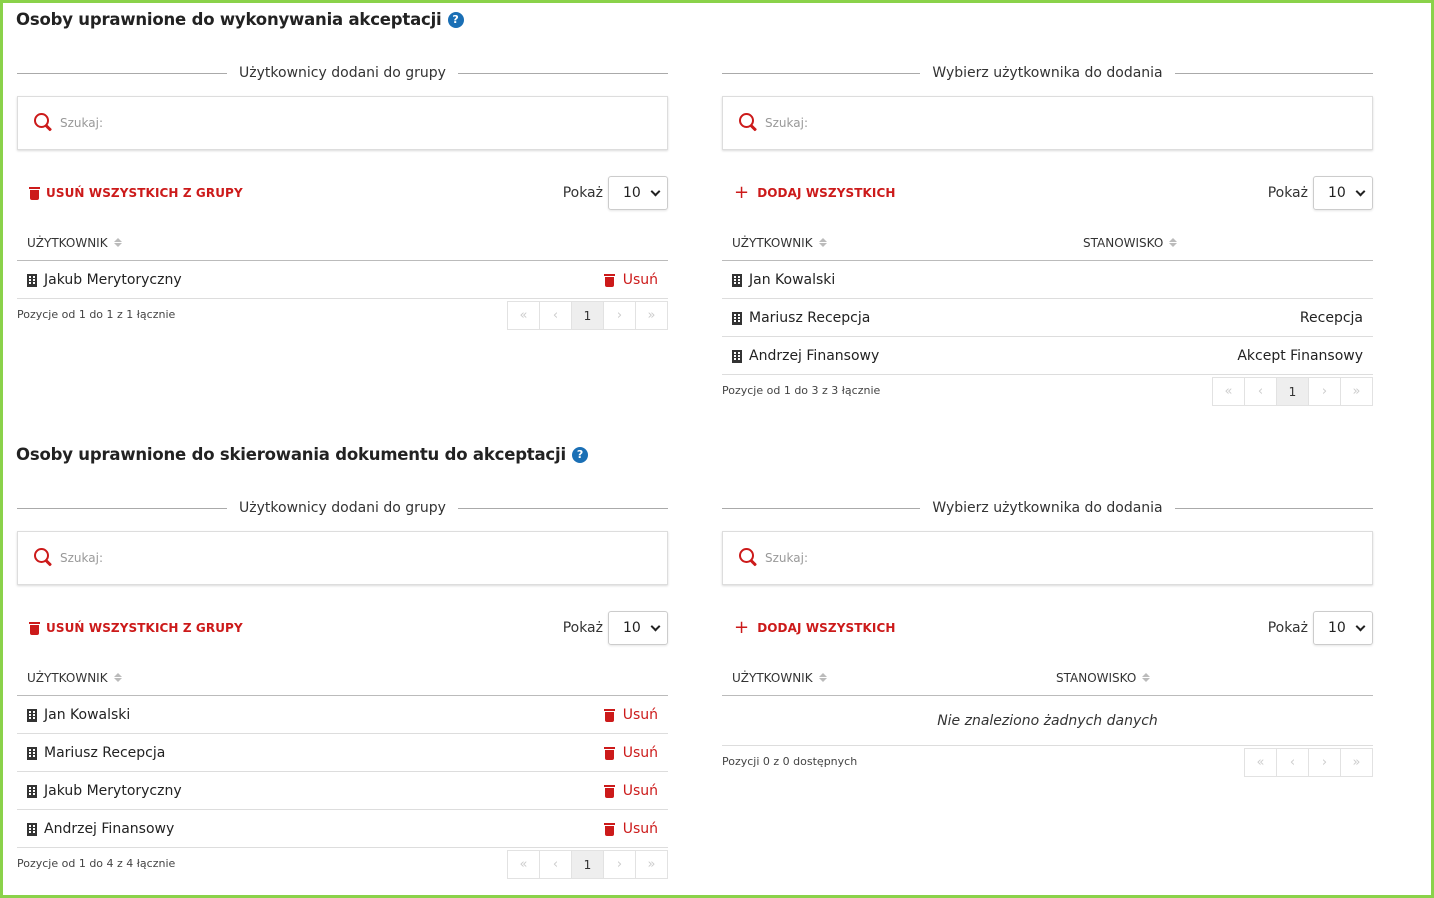  I want to click on table-header: UŻYTKOWNIK, so click(342, 678).